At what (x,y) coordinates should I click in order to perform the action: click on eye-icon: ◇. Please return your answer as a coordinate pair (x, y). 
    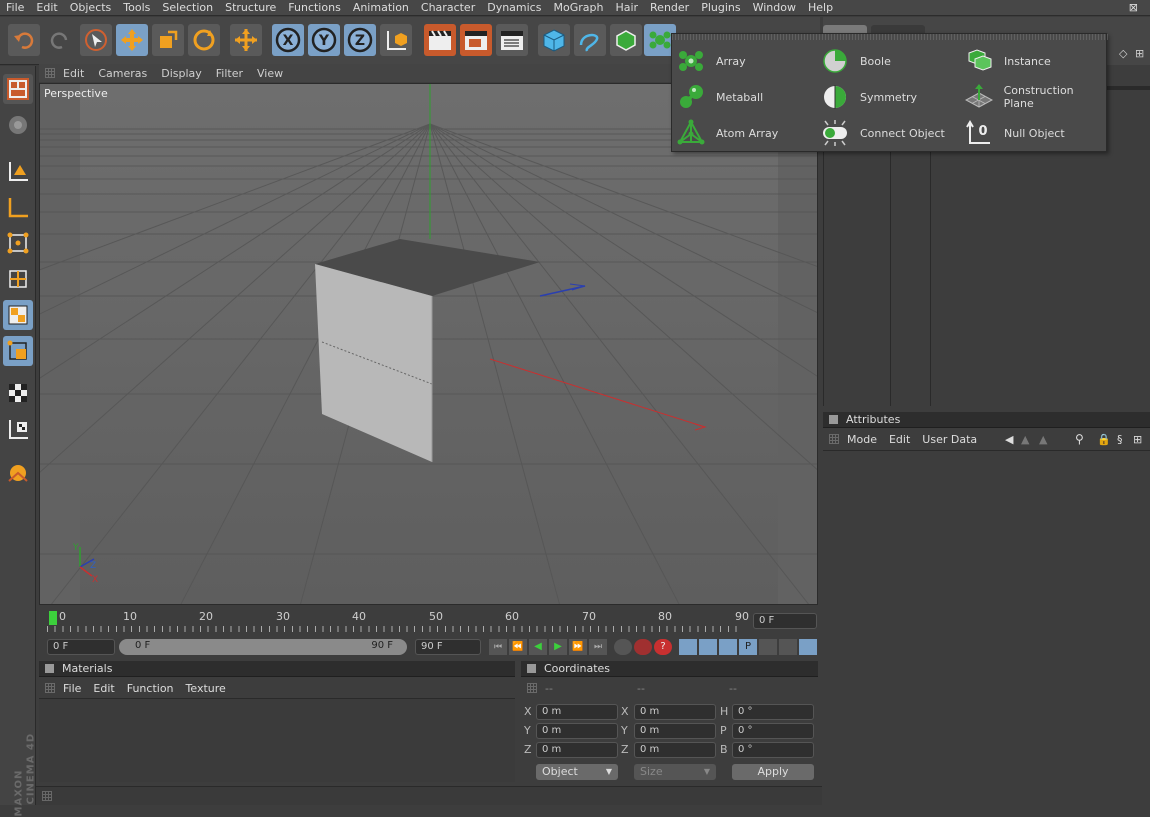
    Looking at the image, I should click on (1123, 53).